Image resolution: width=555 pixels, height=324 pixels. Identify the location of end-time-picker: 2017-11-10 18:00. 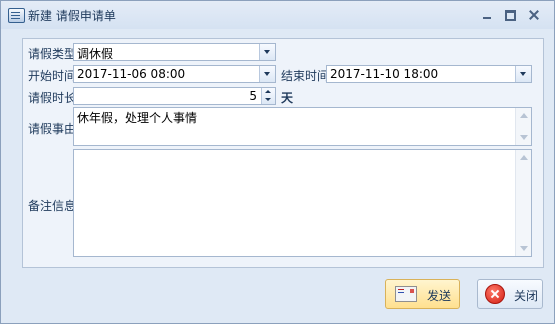
(429, 74).